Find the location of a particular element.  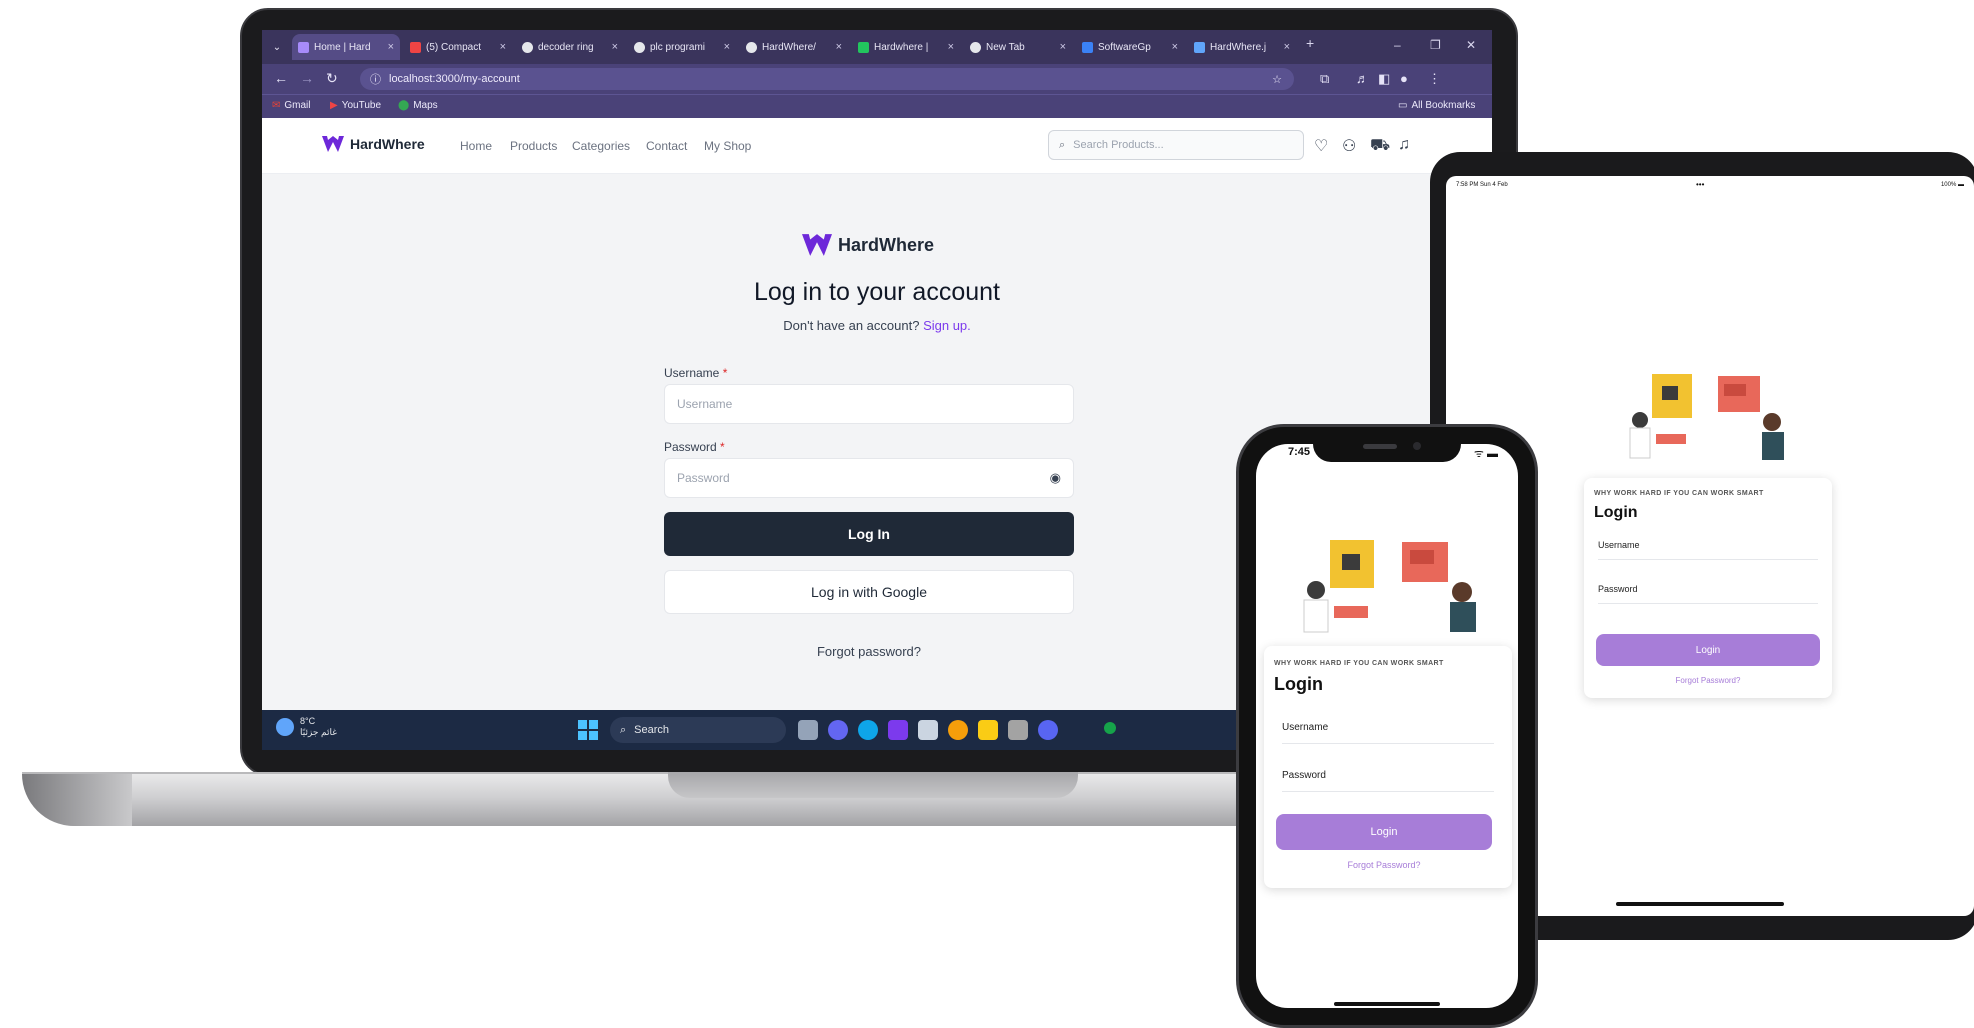

site-logo: HardWhere is located at coordinates (373, 144).